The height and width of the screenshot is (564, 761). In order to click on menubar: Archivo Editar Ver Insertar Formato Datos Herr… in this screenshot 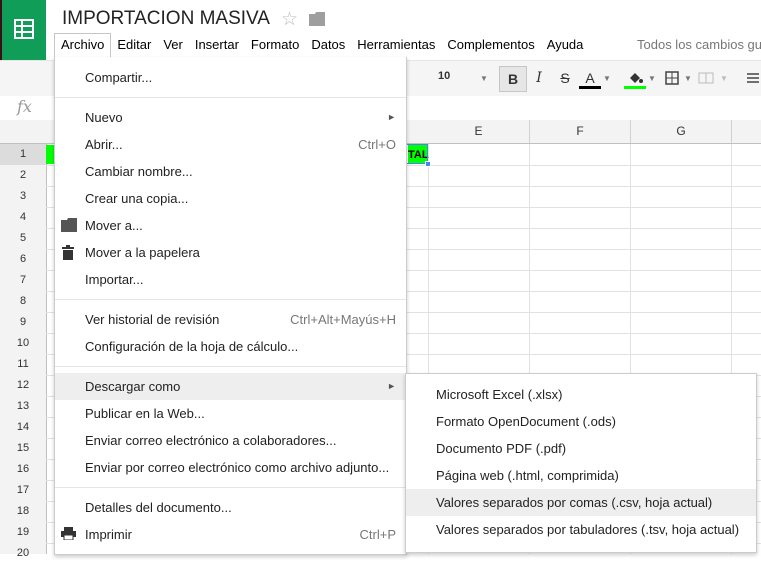, I will do `click(321, 45)`.